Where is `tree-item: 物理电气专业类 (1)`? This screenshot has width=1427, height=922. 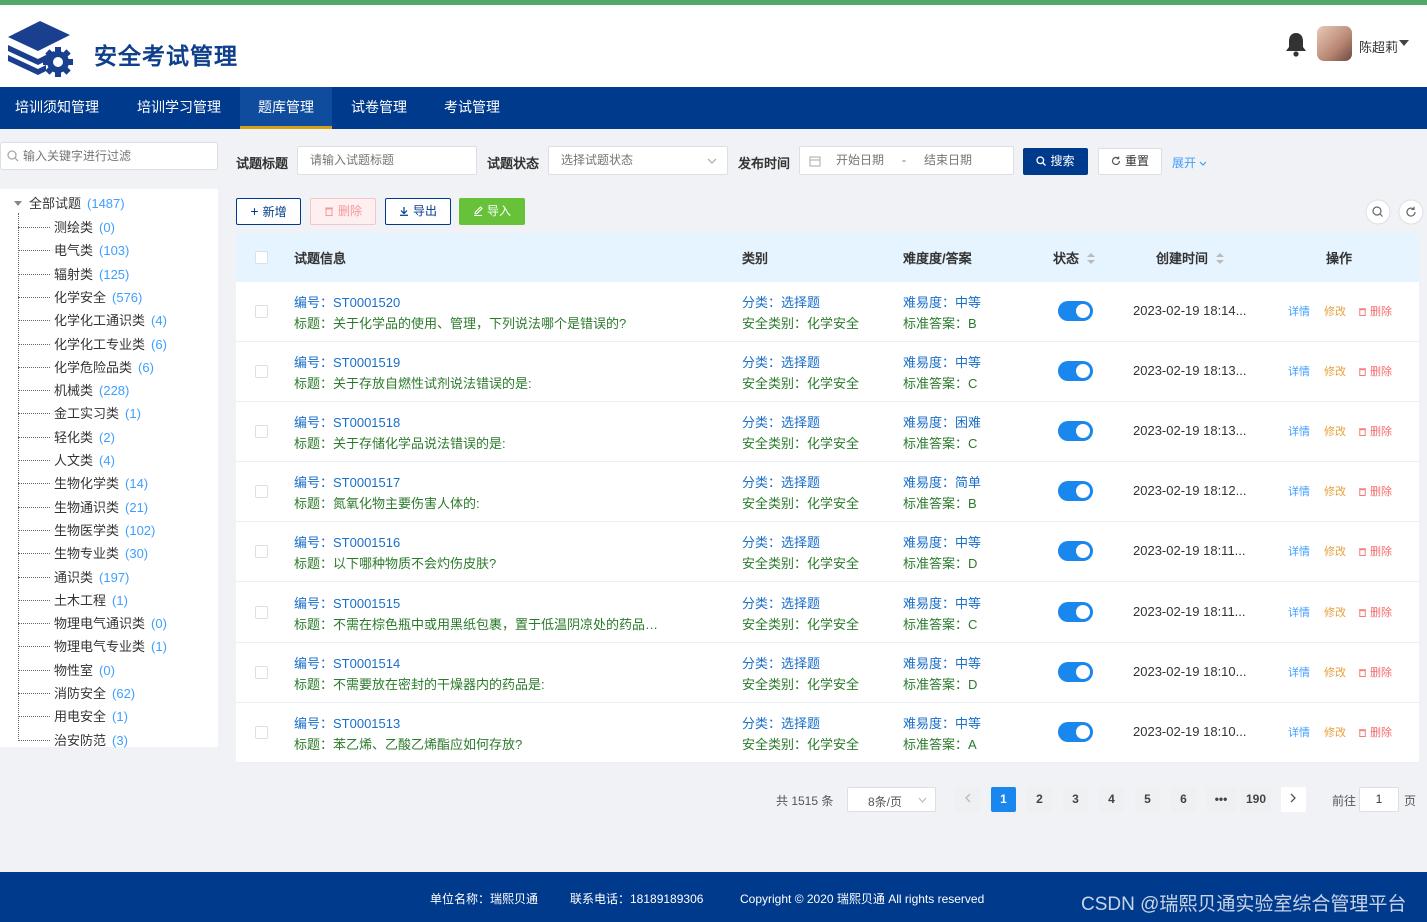
tree-item: 物理电气专业类 (1) is located at coordinates (92, 645).